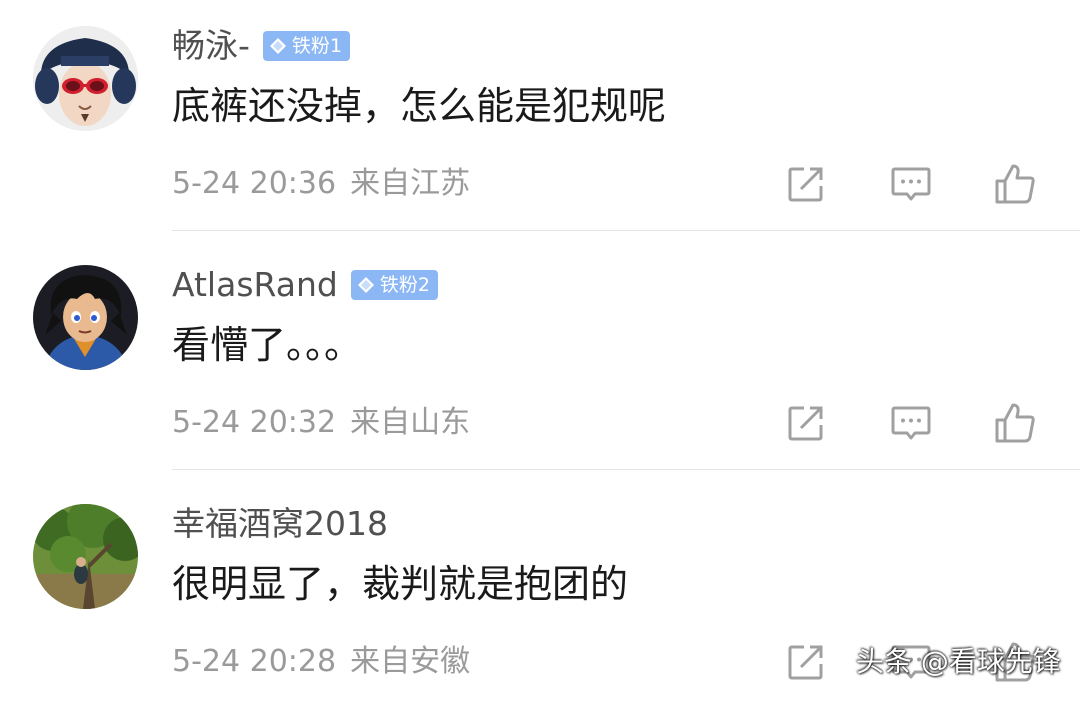  I want to click on comment-meta: 5-24 20:32 来自山东, so click(321, 423).